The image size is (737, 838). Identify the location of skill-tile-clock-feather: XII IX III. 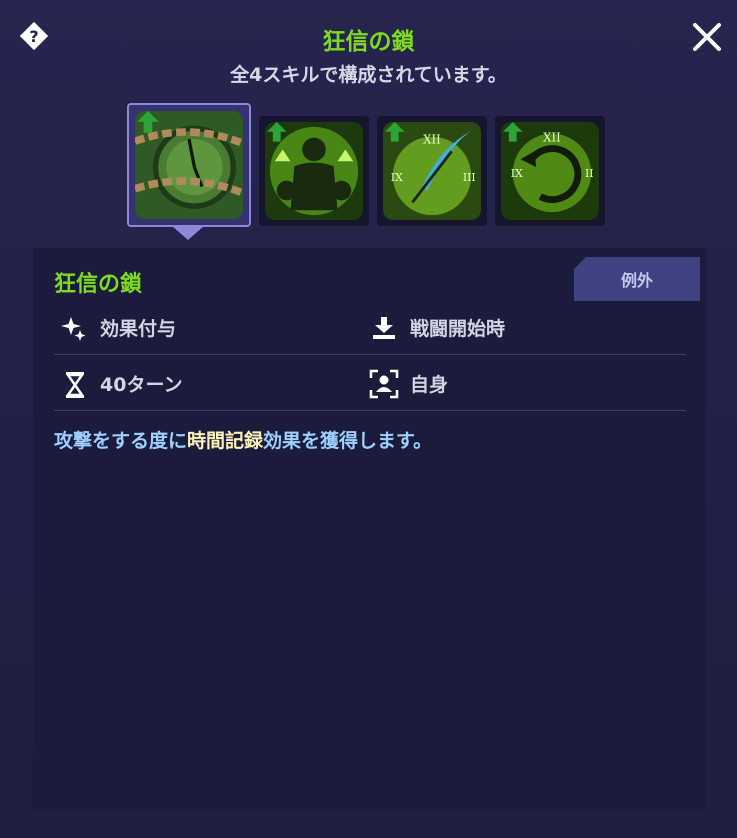
(432, 171).